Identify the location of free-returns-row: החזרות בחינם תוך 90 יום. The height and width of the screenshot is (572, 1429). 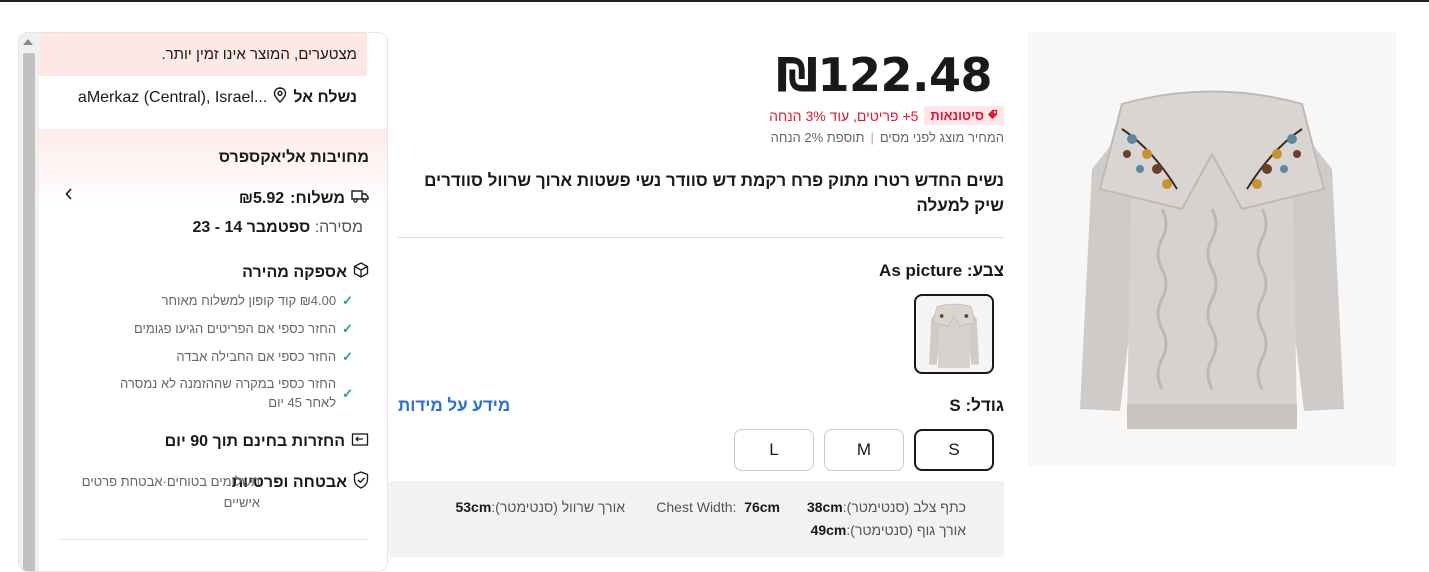
(267, 441).